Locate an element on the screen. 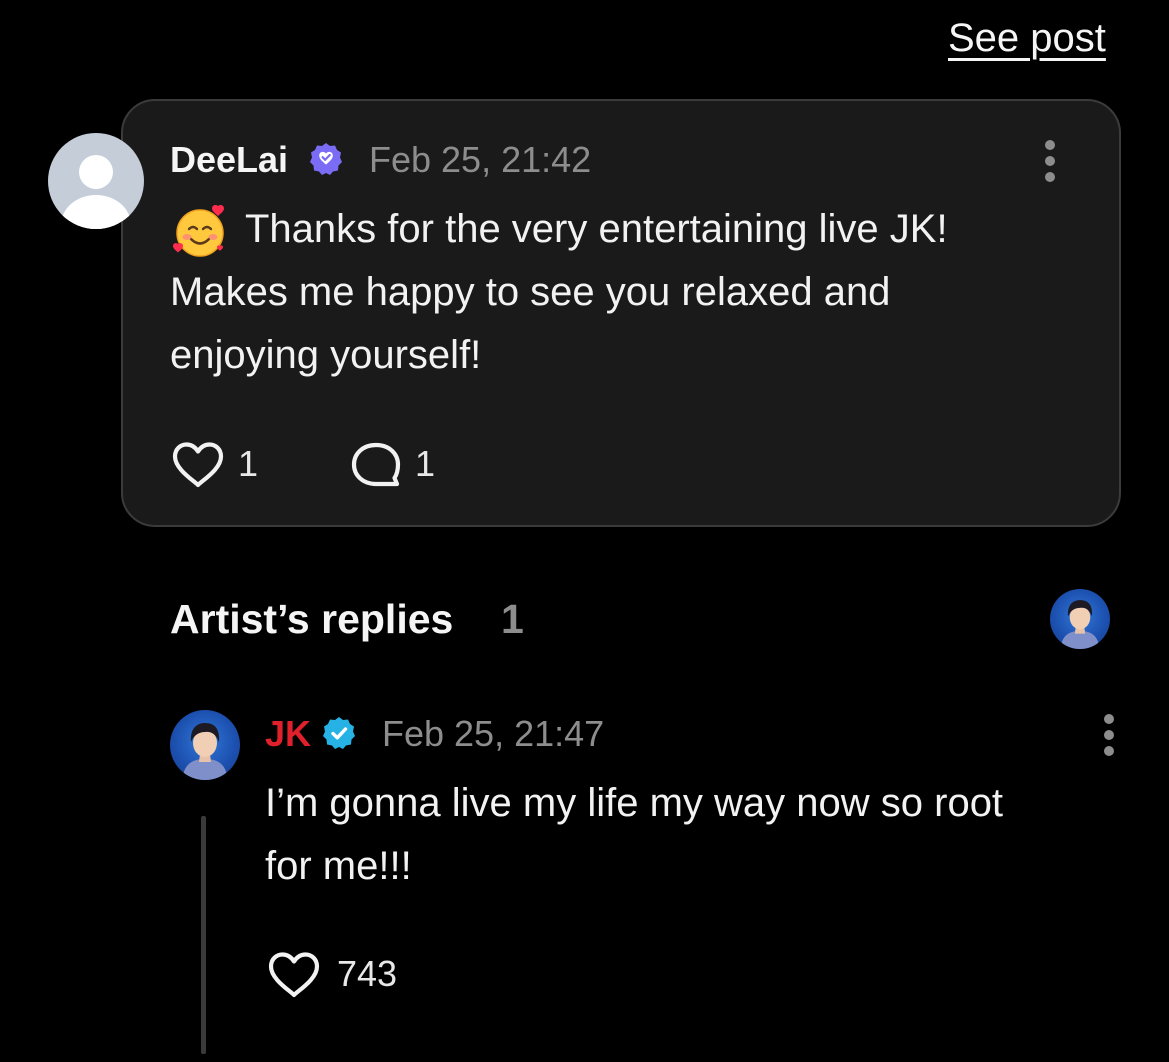 This screenshot has height=1062, width=1169. reply-text-line: for me!!! is located at coordinates (338, 866).